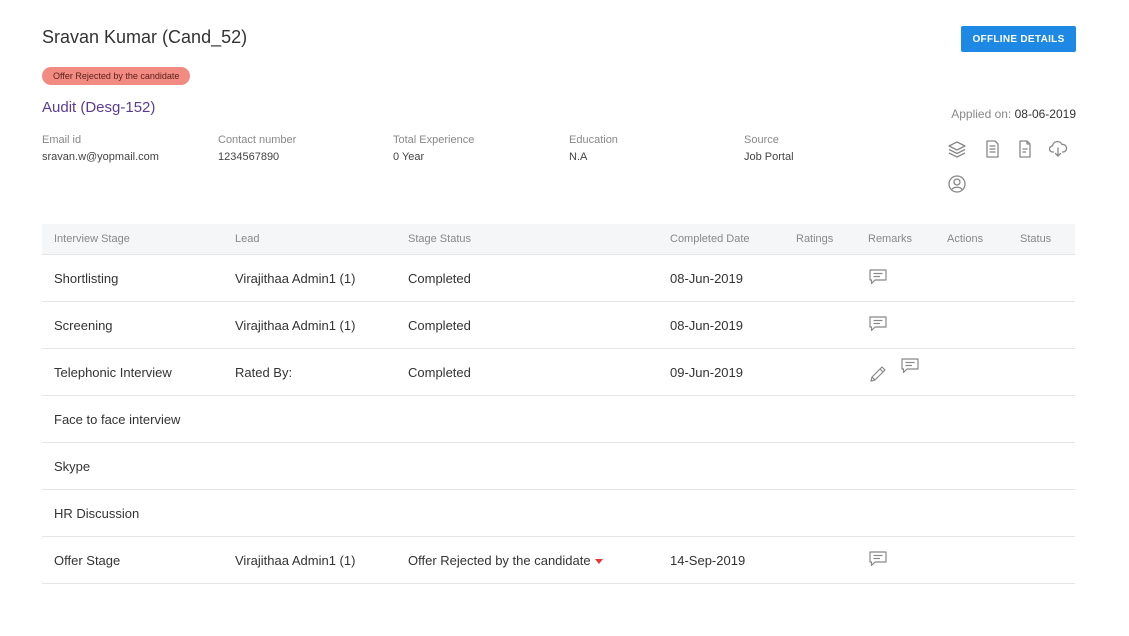 This screenshot has width=1129, height=636. What do you see at coordinates (971, 239) in the screenshot?
I see `column-header: Actions` at bounding box center [971, 239].